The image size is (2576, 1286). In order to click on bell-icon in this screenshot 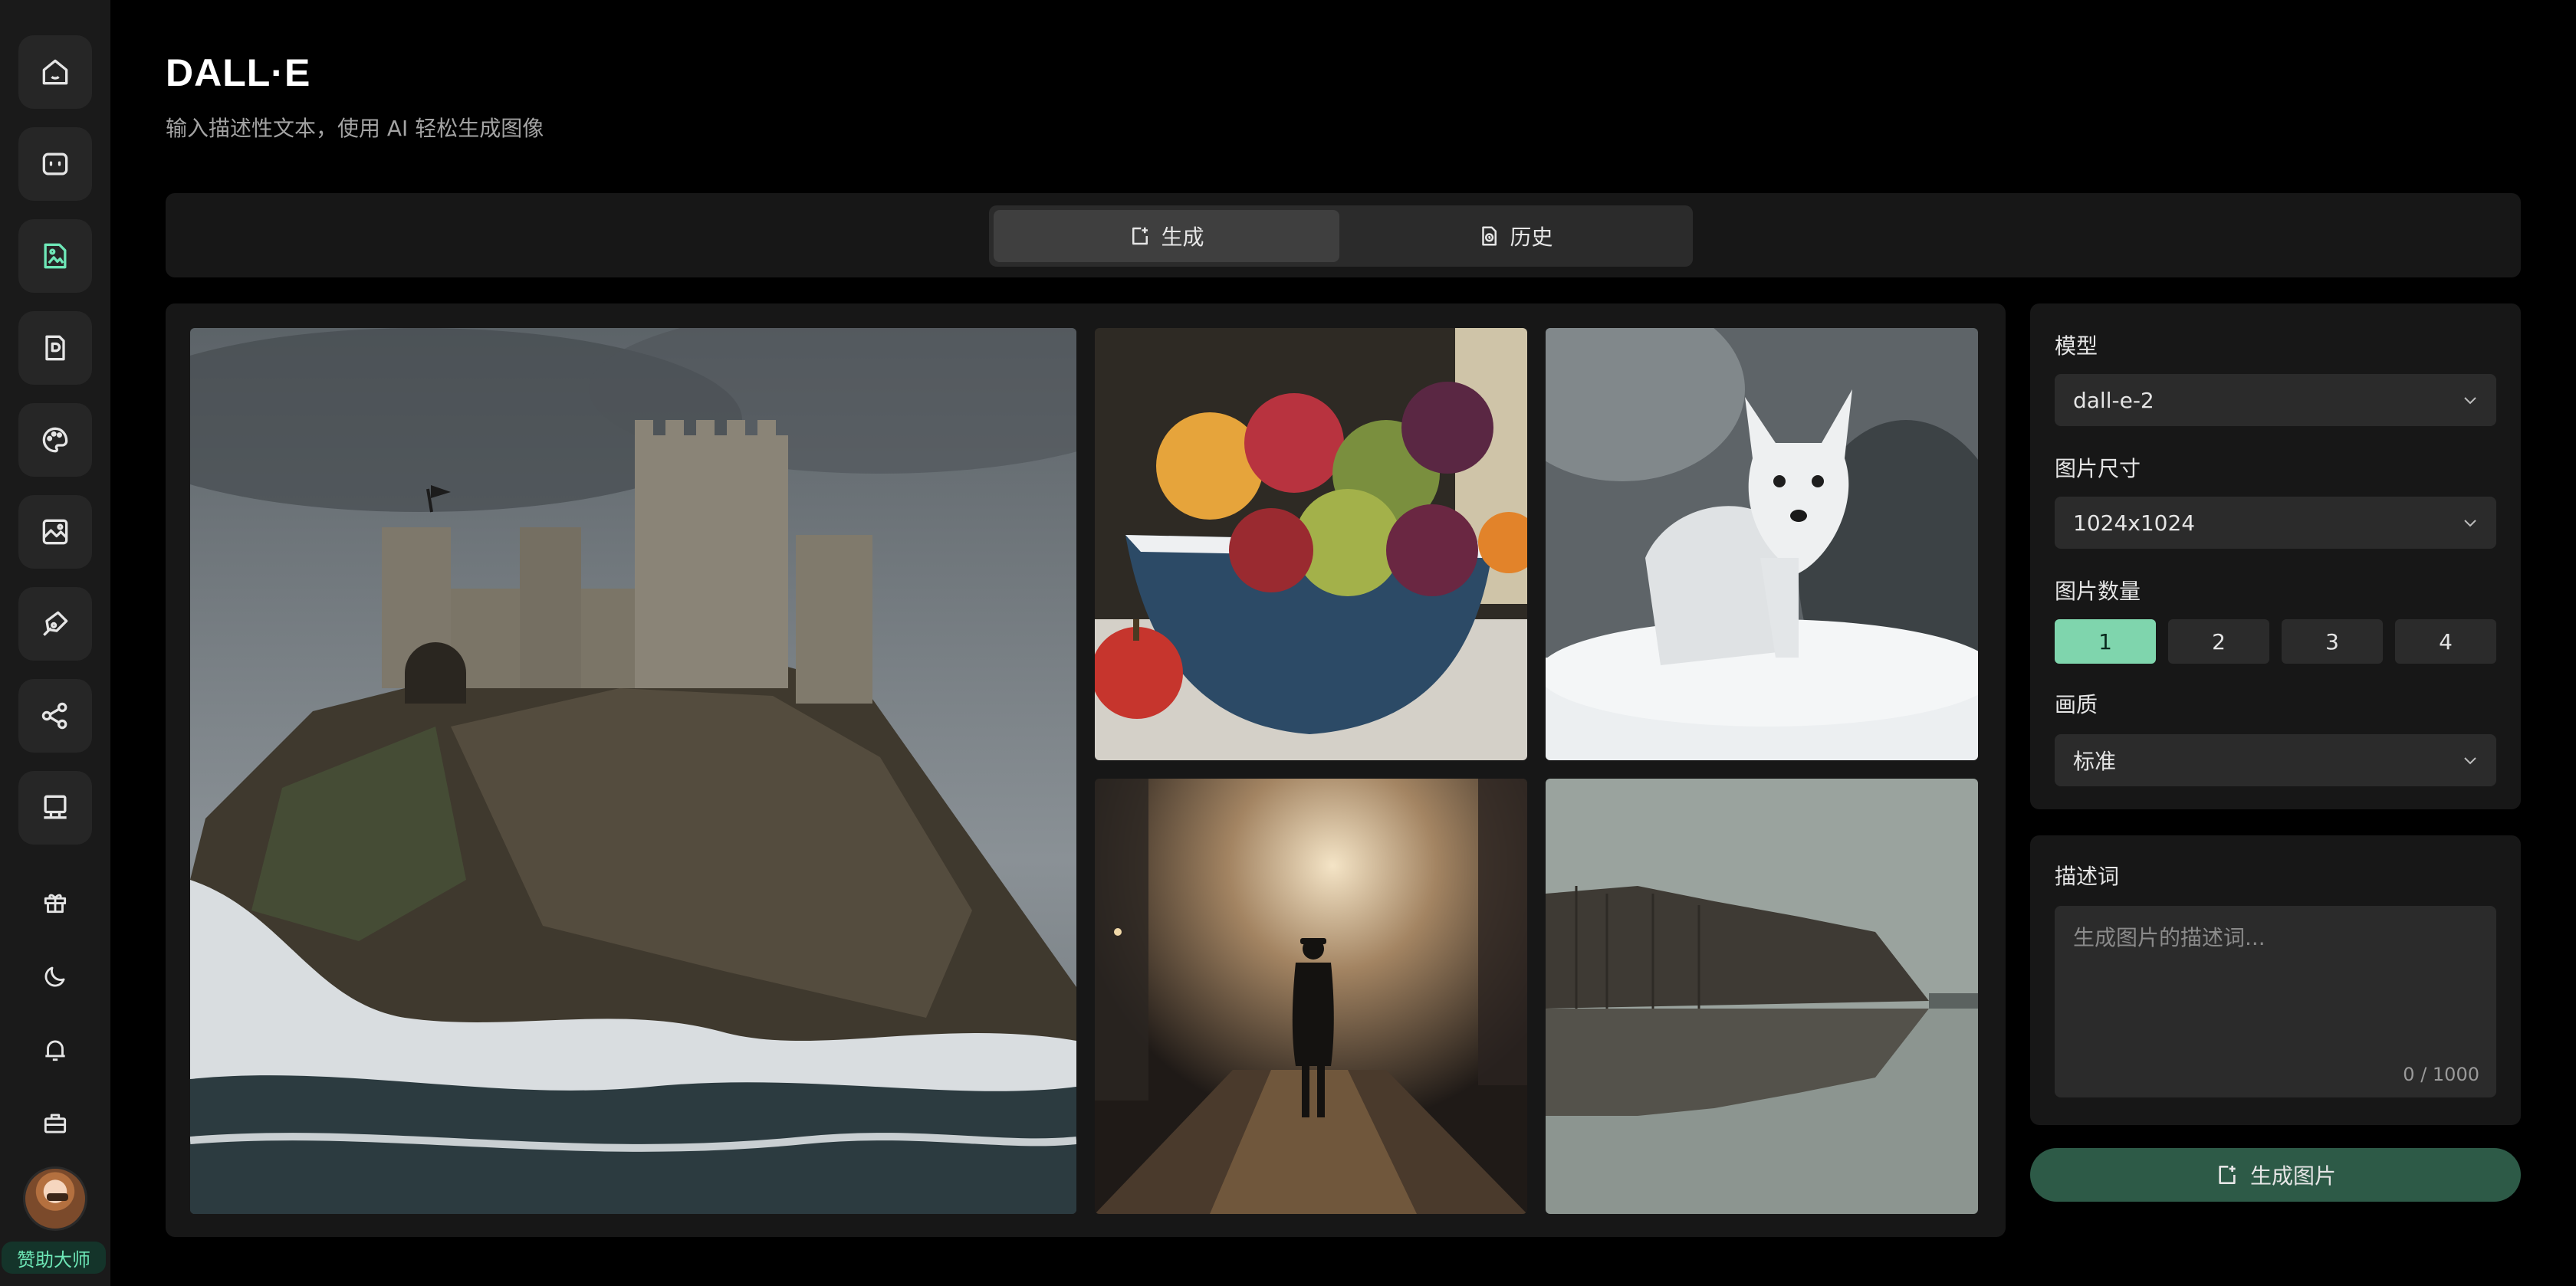, I will do `click(55, 1050)`.